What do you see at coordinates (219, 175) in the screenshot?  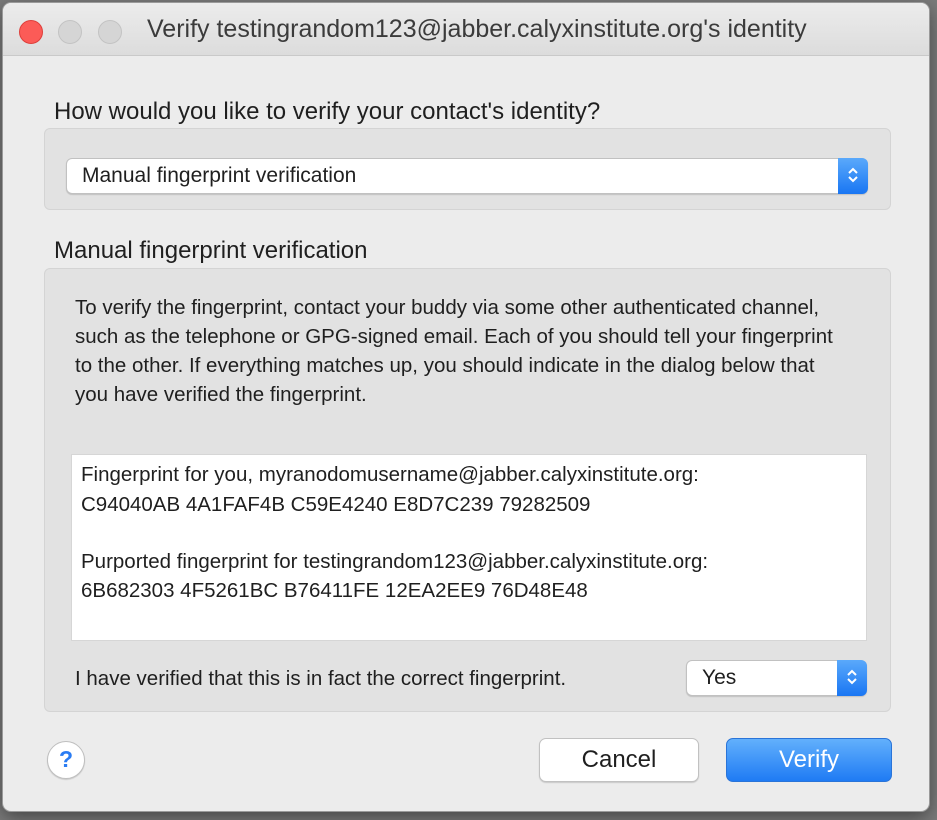 I see `verification-method-value: Manual fingerprint verification` at bounding box center [219, 175].